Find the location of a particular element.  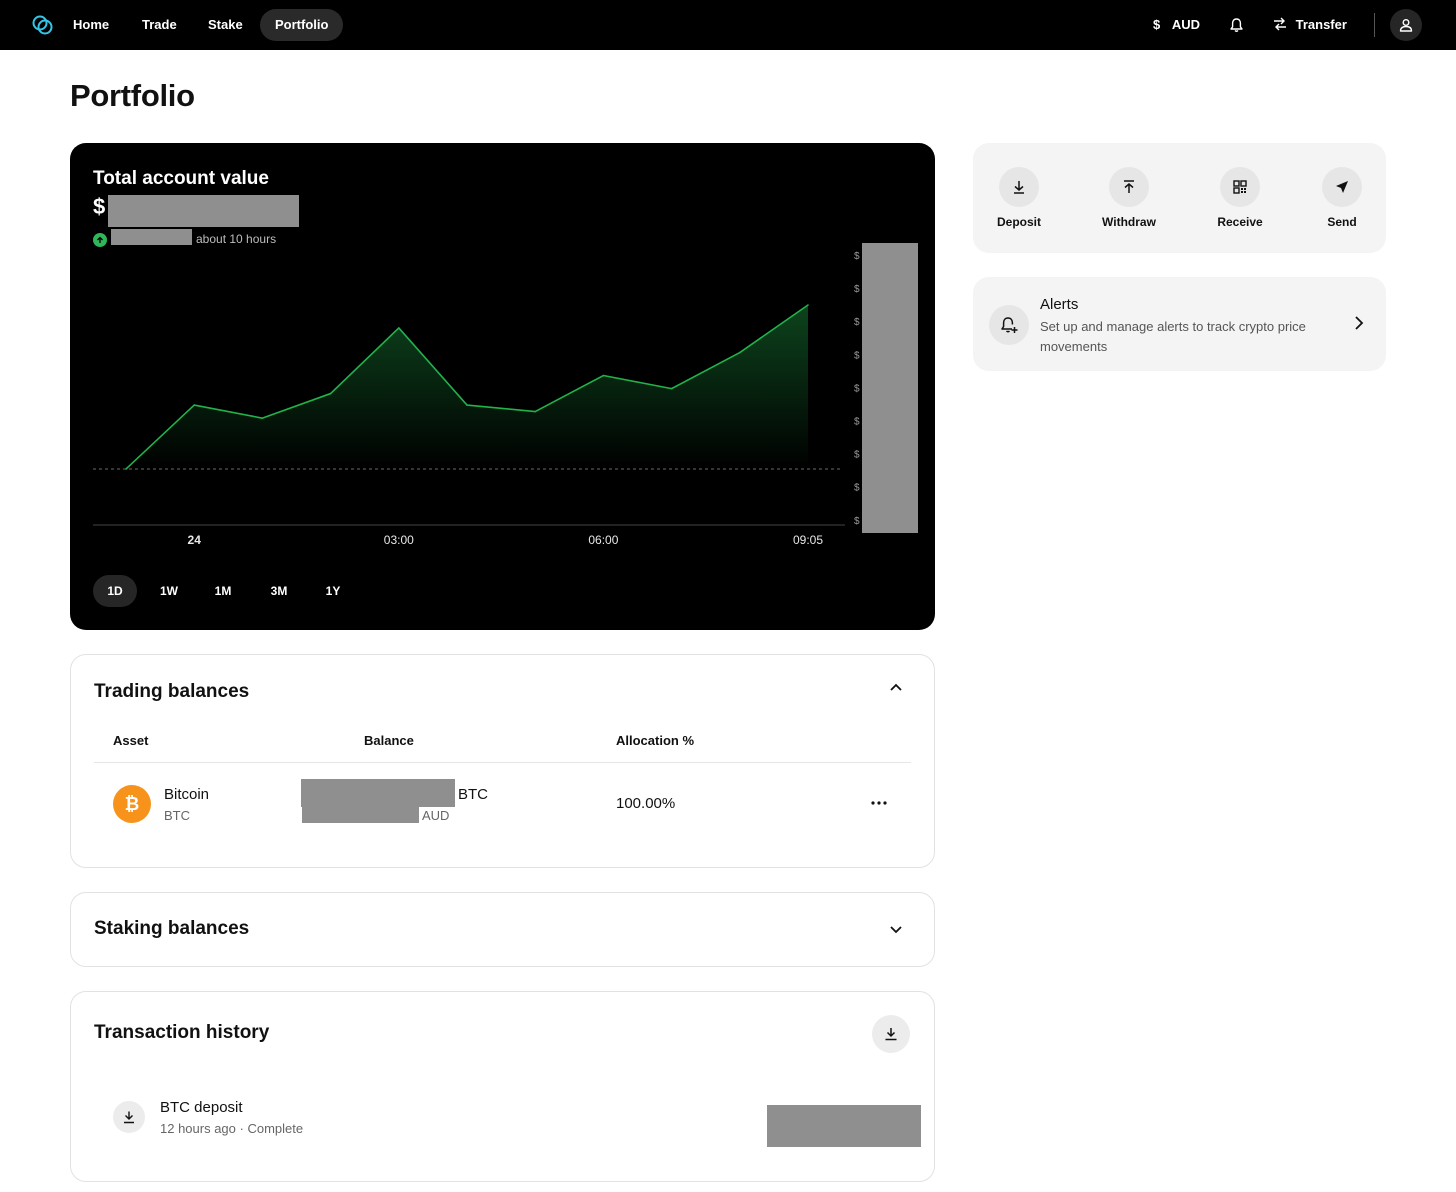

currency-selector: $ AUD is located at coordinates (1176, 25).